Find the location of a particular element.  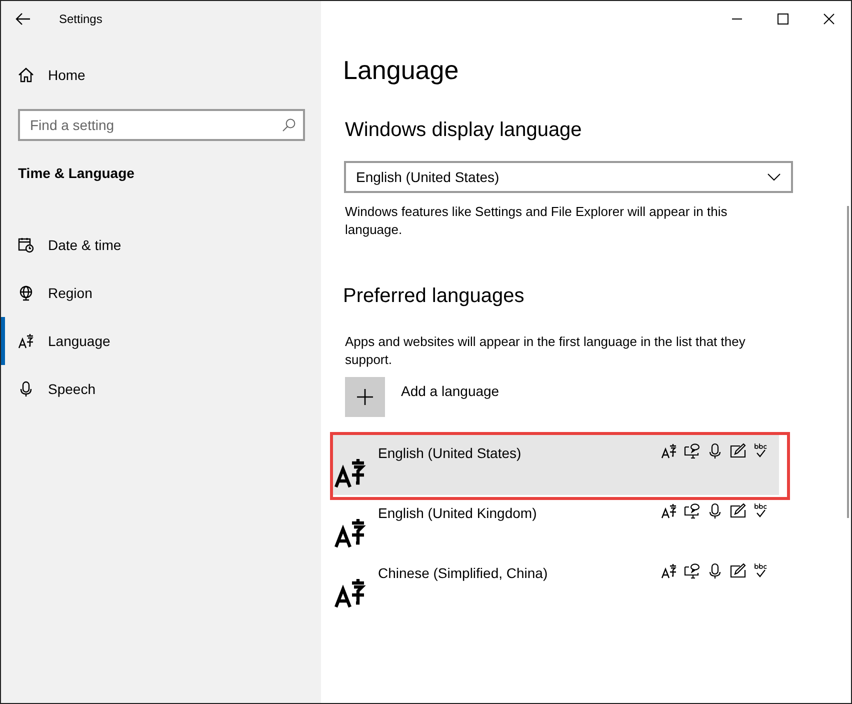

sidebar-item: Date & time is located at coordinates (161, 245).